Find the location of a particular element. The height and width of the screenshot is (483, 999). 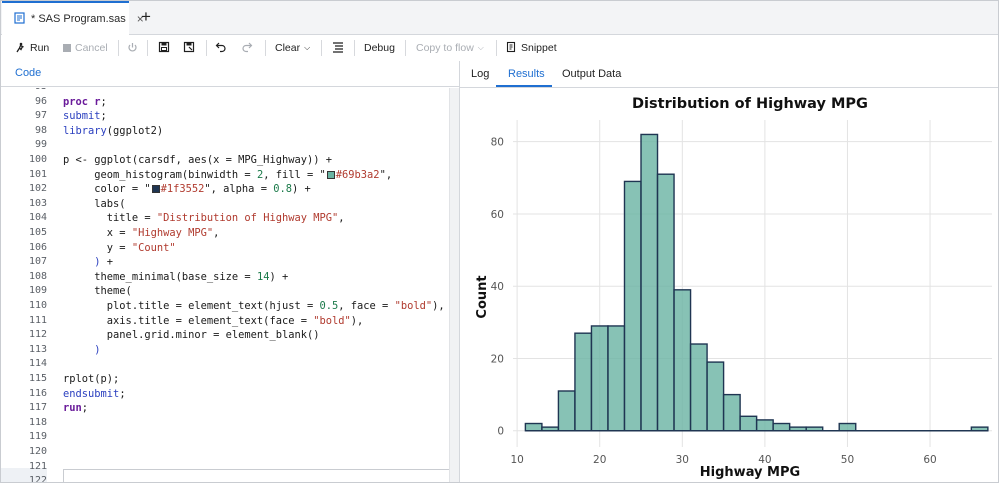

code-token: 0.8 is located at coordinates (282, 189).